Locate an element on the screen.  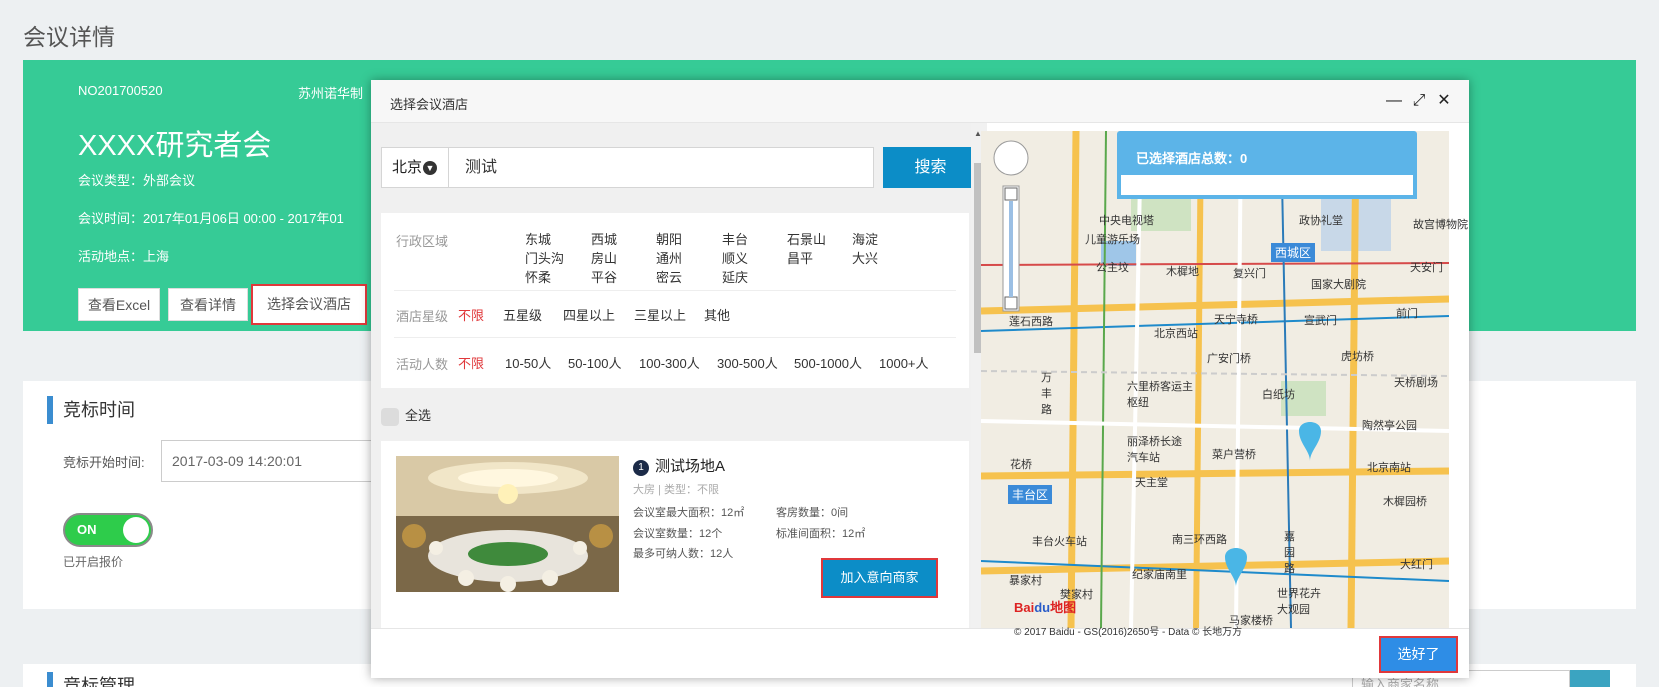
map-label: 宣武门 is located at coordinates (1320, 321).